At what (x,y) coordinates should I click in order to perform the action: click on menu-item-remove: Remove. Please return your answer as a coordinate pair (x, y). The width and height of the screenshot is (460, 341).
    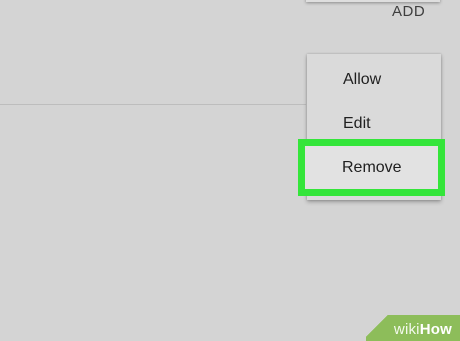
    Looking at the image, I should click on (371, 167).